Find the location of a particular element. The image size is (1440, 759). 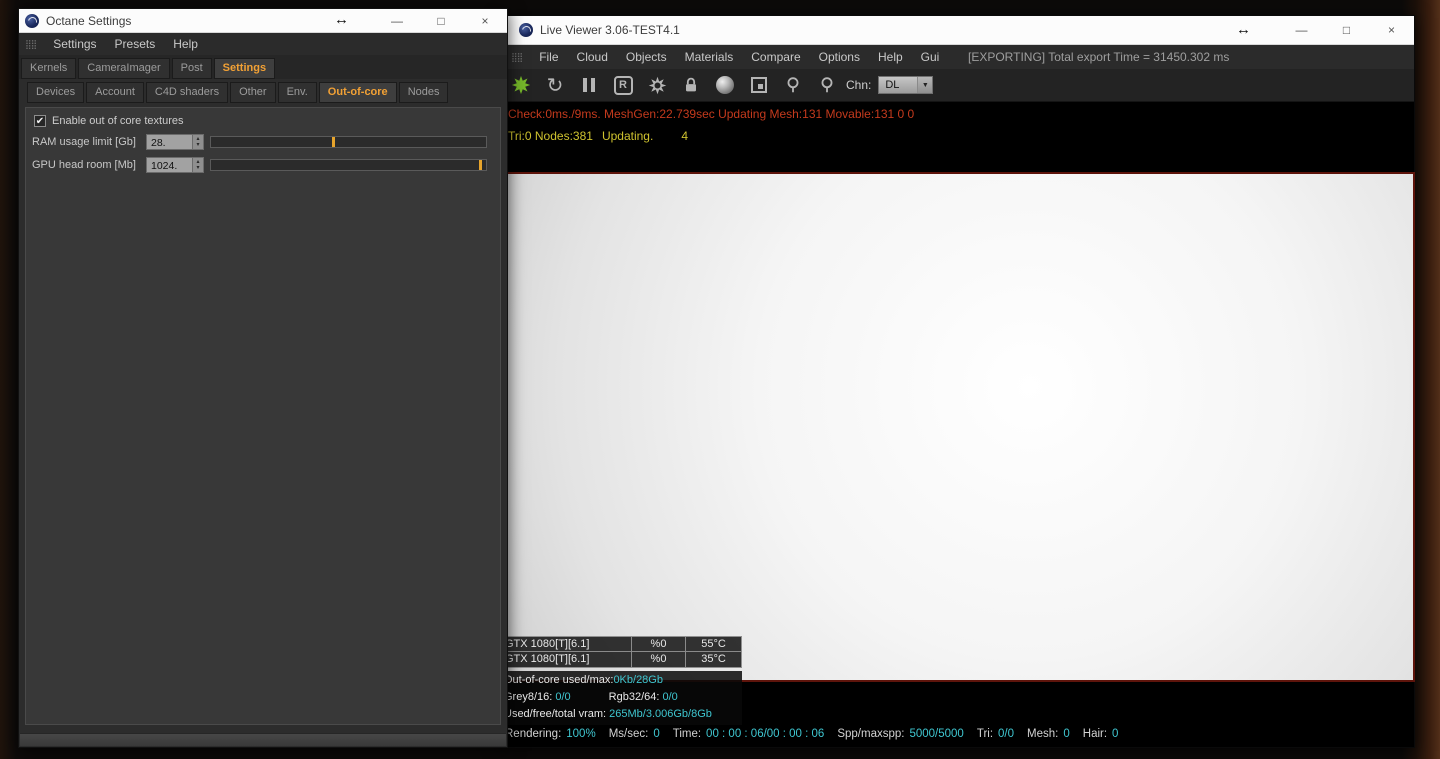

menu-cloud: Cloud is located at coordinates (592, 57).